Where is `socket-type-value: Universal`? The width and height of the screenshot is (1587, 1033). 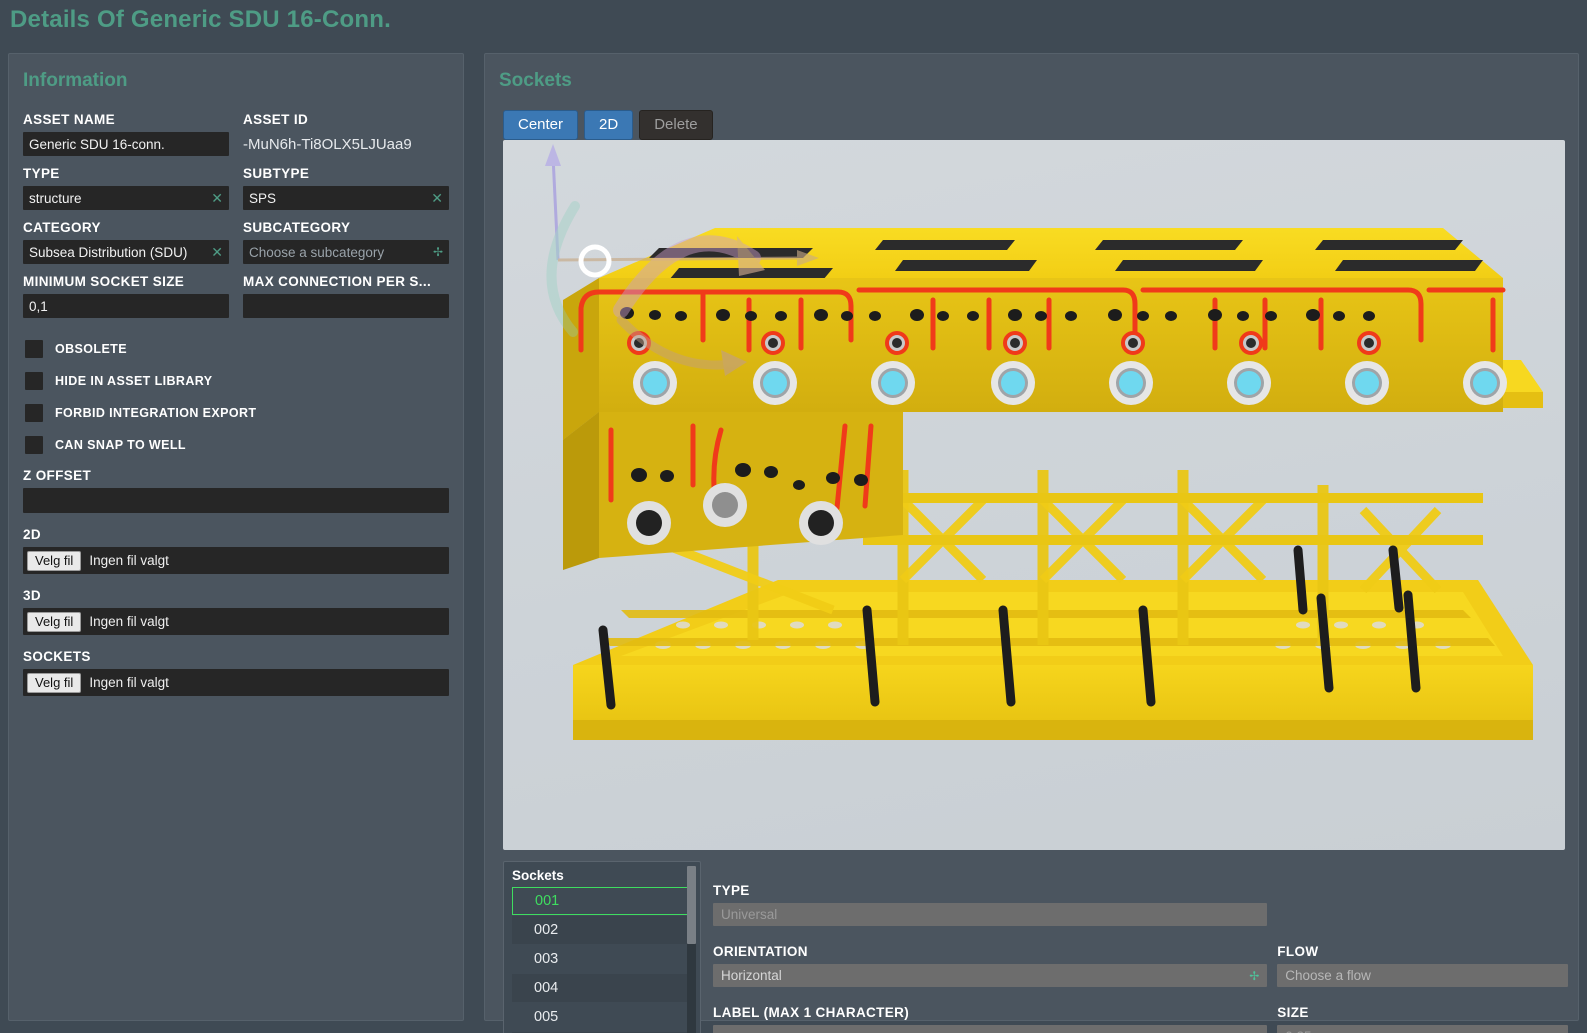 socket-type-value: Universal is located at coordinates (749, 914).